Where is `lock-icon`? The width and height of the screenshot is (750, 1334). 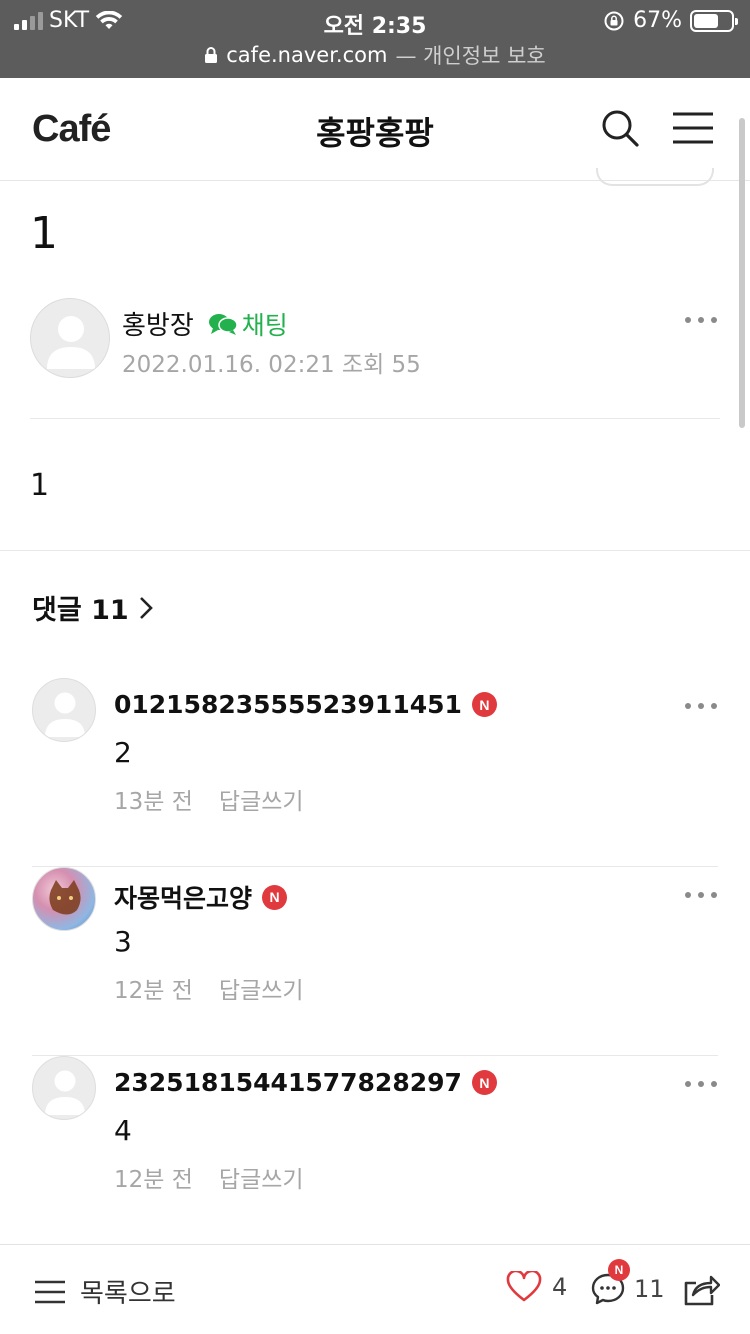
lock-icon is located at coordinates (211, 55).